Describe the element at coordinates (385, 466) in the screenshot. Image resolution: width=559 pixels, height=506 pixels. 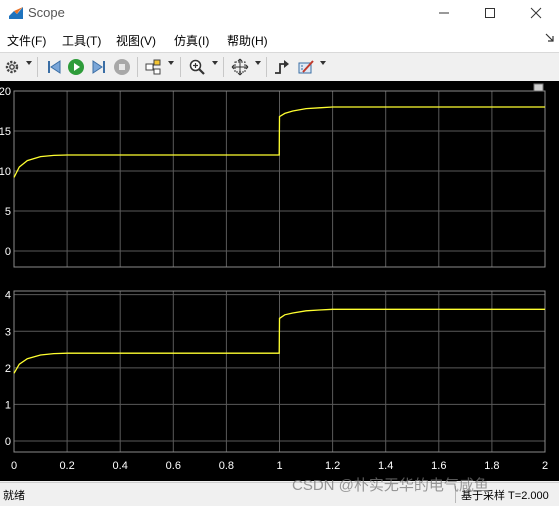
I see `x-tick-label: 1.4` at that location.